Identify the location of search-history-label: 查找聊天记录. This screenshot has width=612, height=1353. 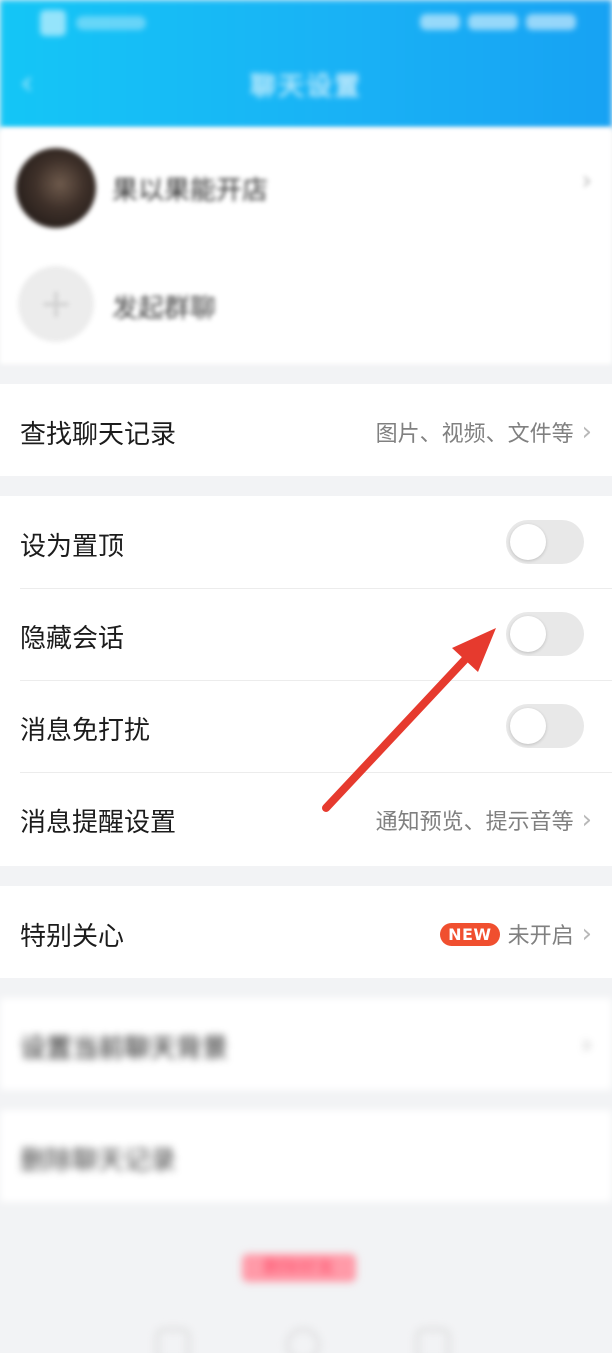
(98, 435).